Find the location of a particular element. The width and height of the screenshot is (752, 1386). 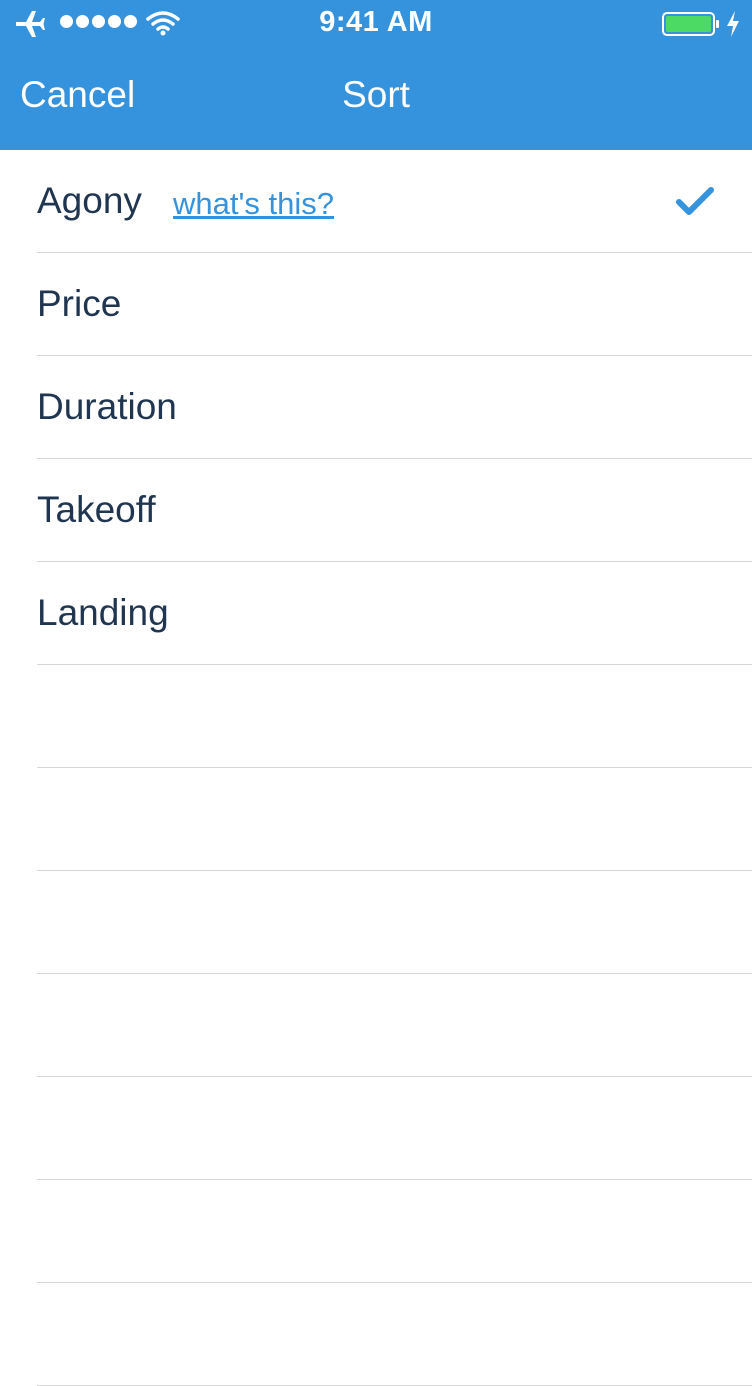

sort-option-takeoff: Takeoff is located at coordinates (376, 510).